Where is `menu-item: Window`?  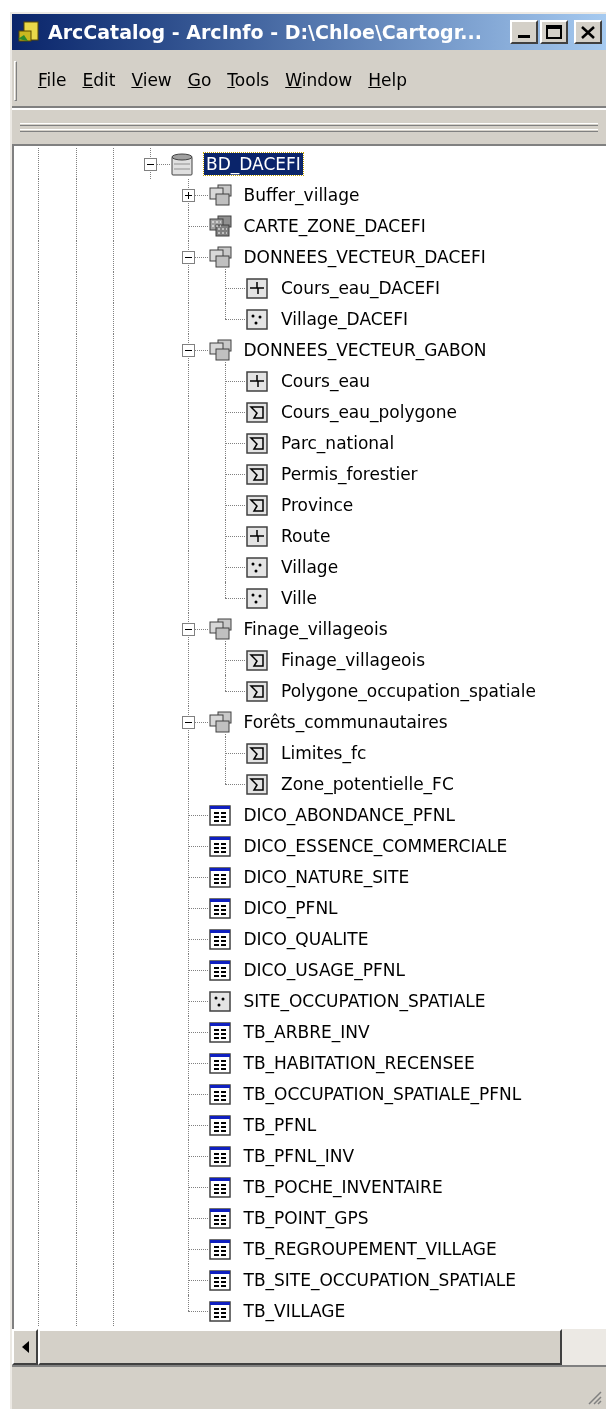
menu-item: Window is located at coordinates (319, 81).